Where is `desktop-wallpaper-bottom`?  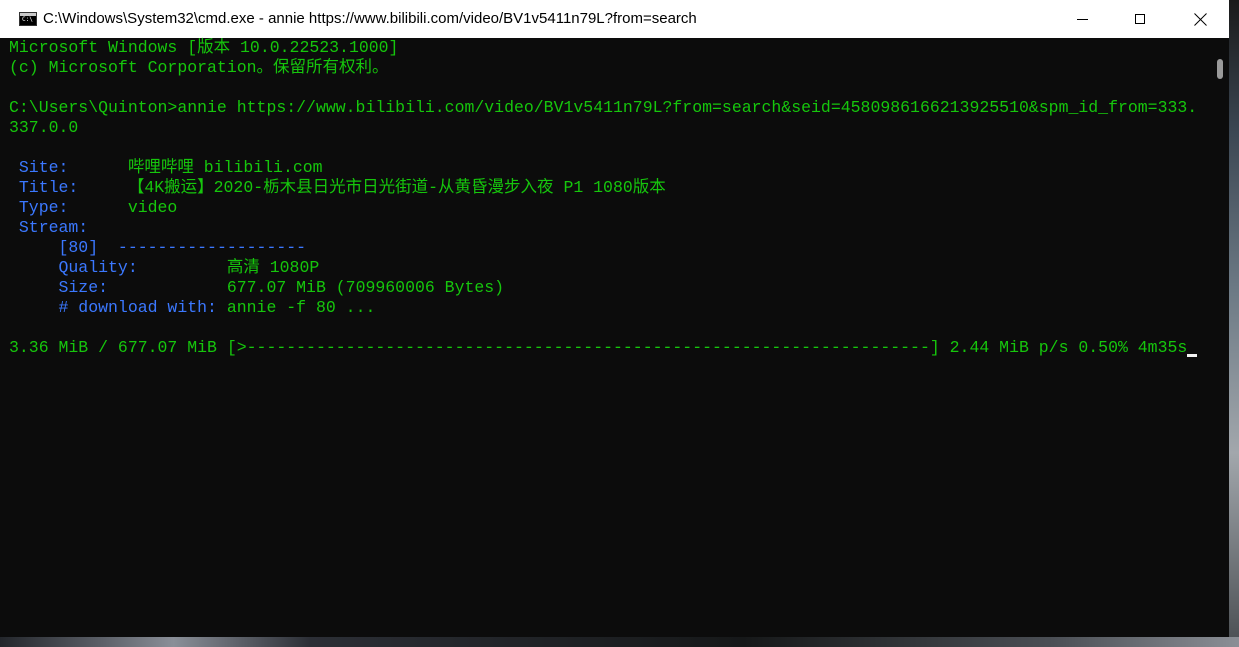
desktop-wallpaper-bottom is located at coordinates (619, 642).